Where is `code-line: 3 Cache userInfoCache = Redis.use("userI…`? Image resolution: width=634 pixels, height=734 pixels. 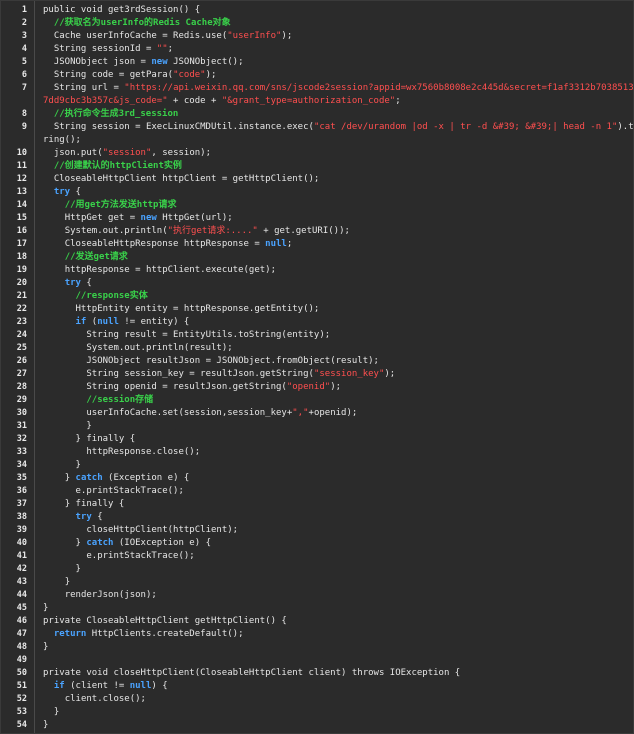
code-line: 3 Cache userInfoCache = Redis.use("userI… is located at coordinates (317, 36).